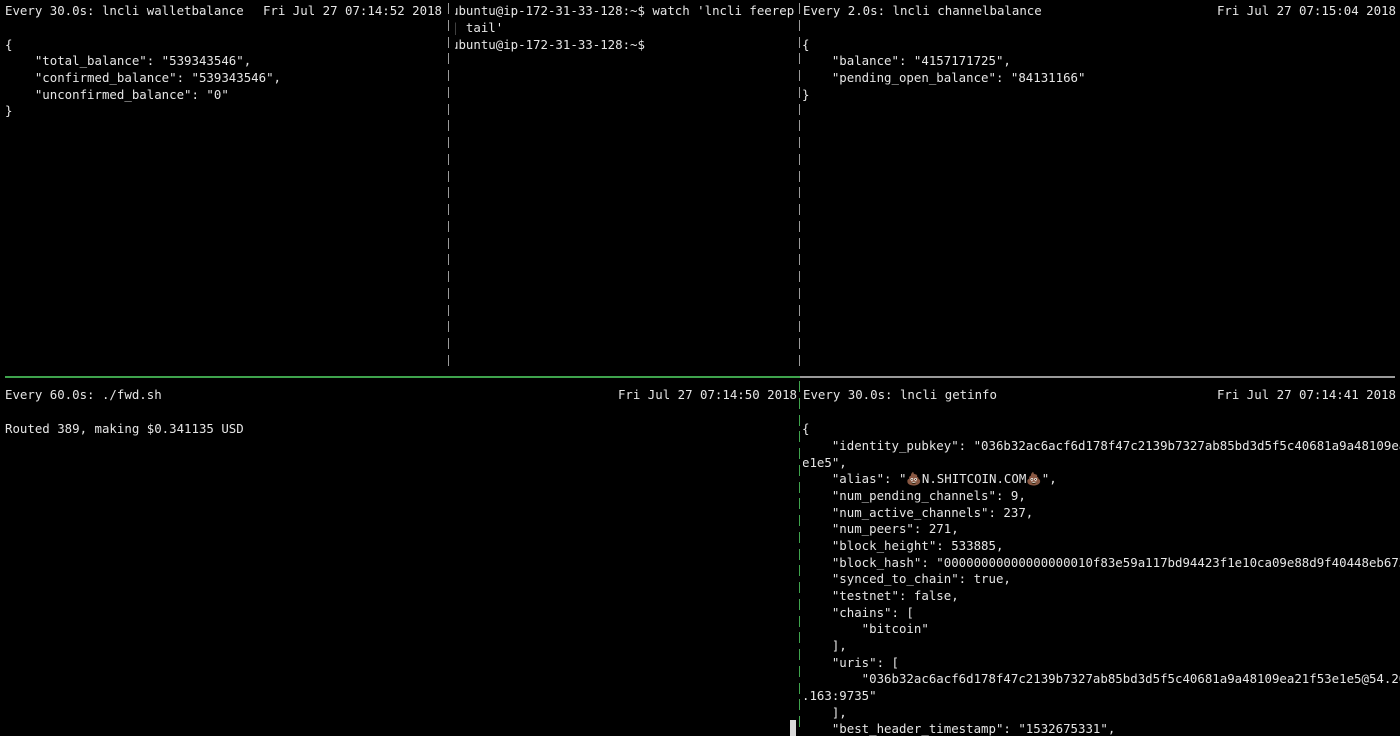  What do you see at coordinates (117, 94) in the screenshot?
I see `output-line: "unconfirmed_balance": "0"` at bounding box center [117, 94].